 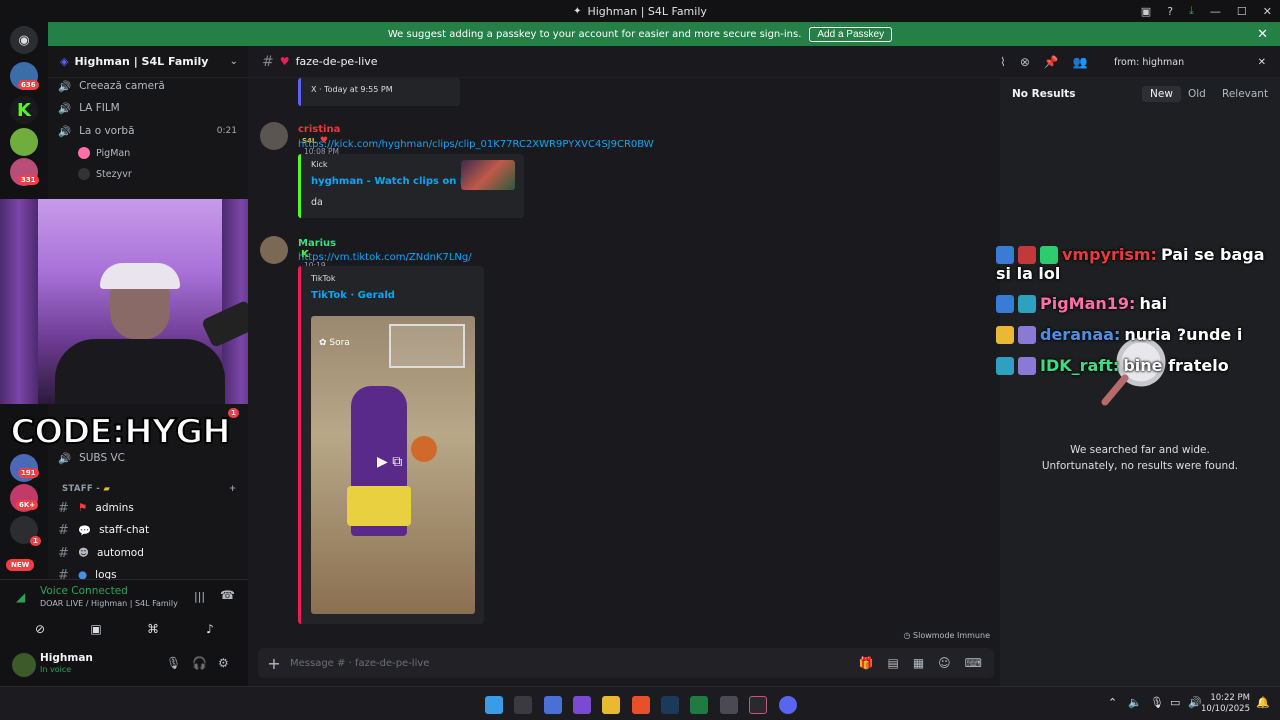 What do you see at coordinates (1005, 334) in the screenshot?
I see `badge-icon` at bounding box center [1005, 334].